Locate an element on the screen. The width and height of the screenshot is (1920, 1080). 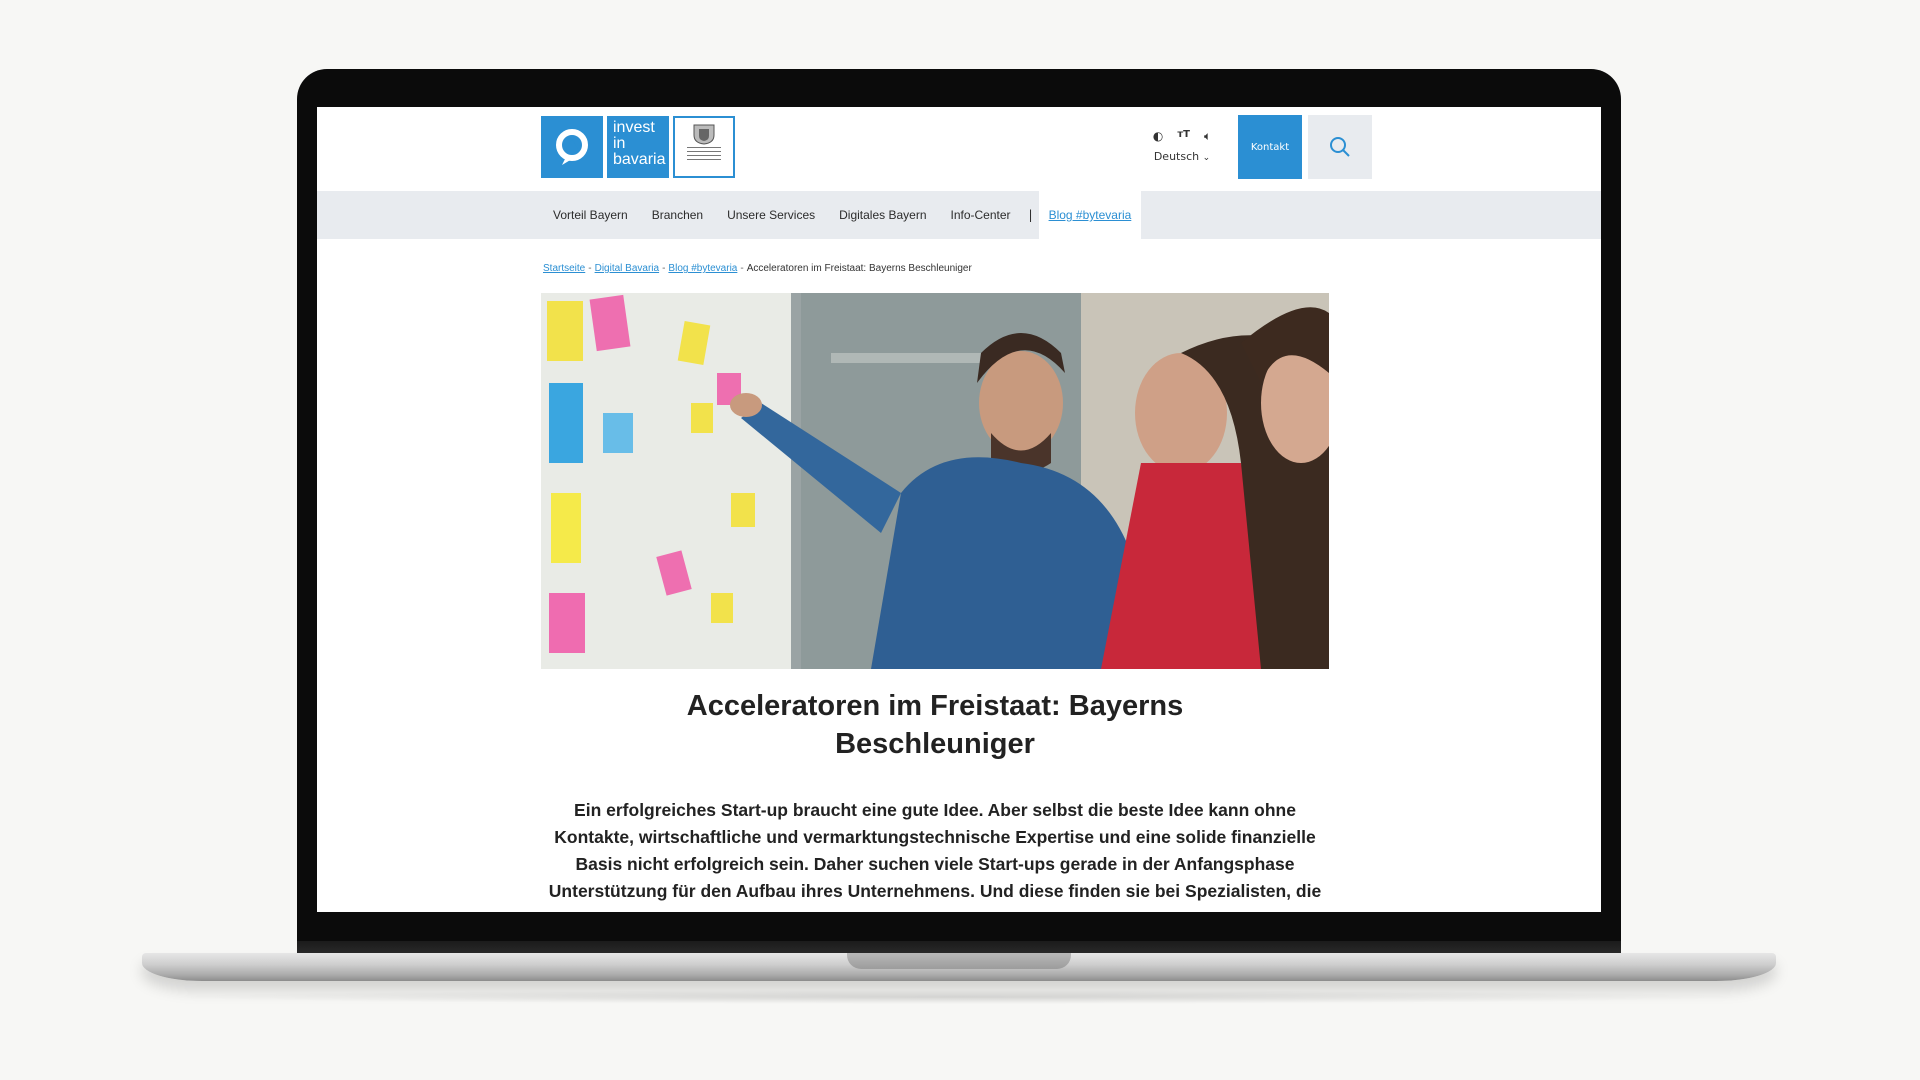
hero-photo-illustration is located at coordinates (935, 481).